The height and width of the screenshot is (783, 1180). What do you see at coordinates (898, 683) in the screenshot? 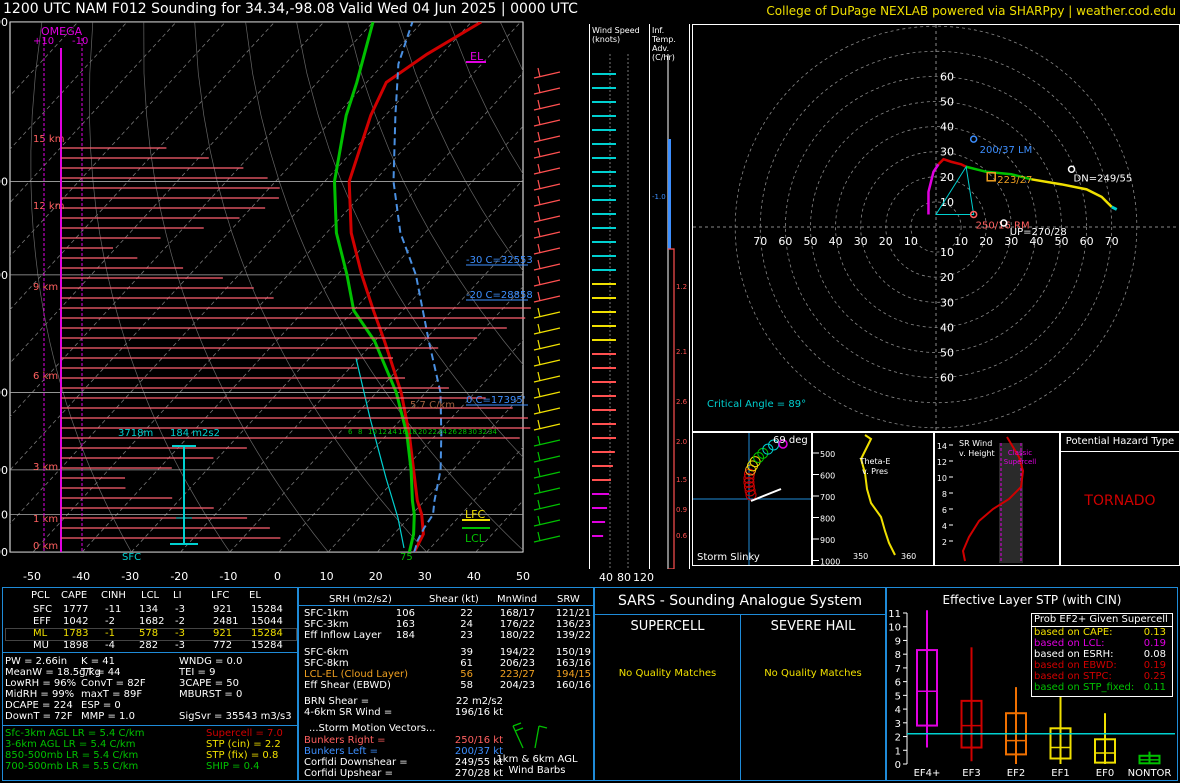
I see `stp-y-tick: 6` at bounding box center [898, 683].